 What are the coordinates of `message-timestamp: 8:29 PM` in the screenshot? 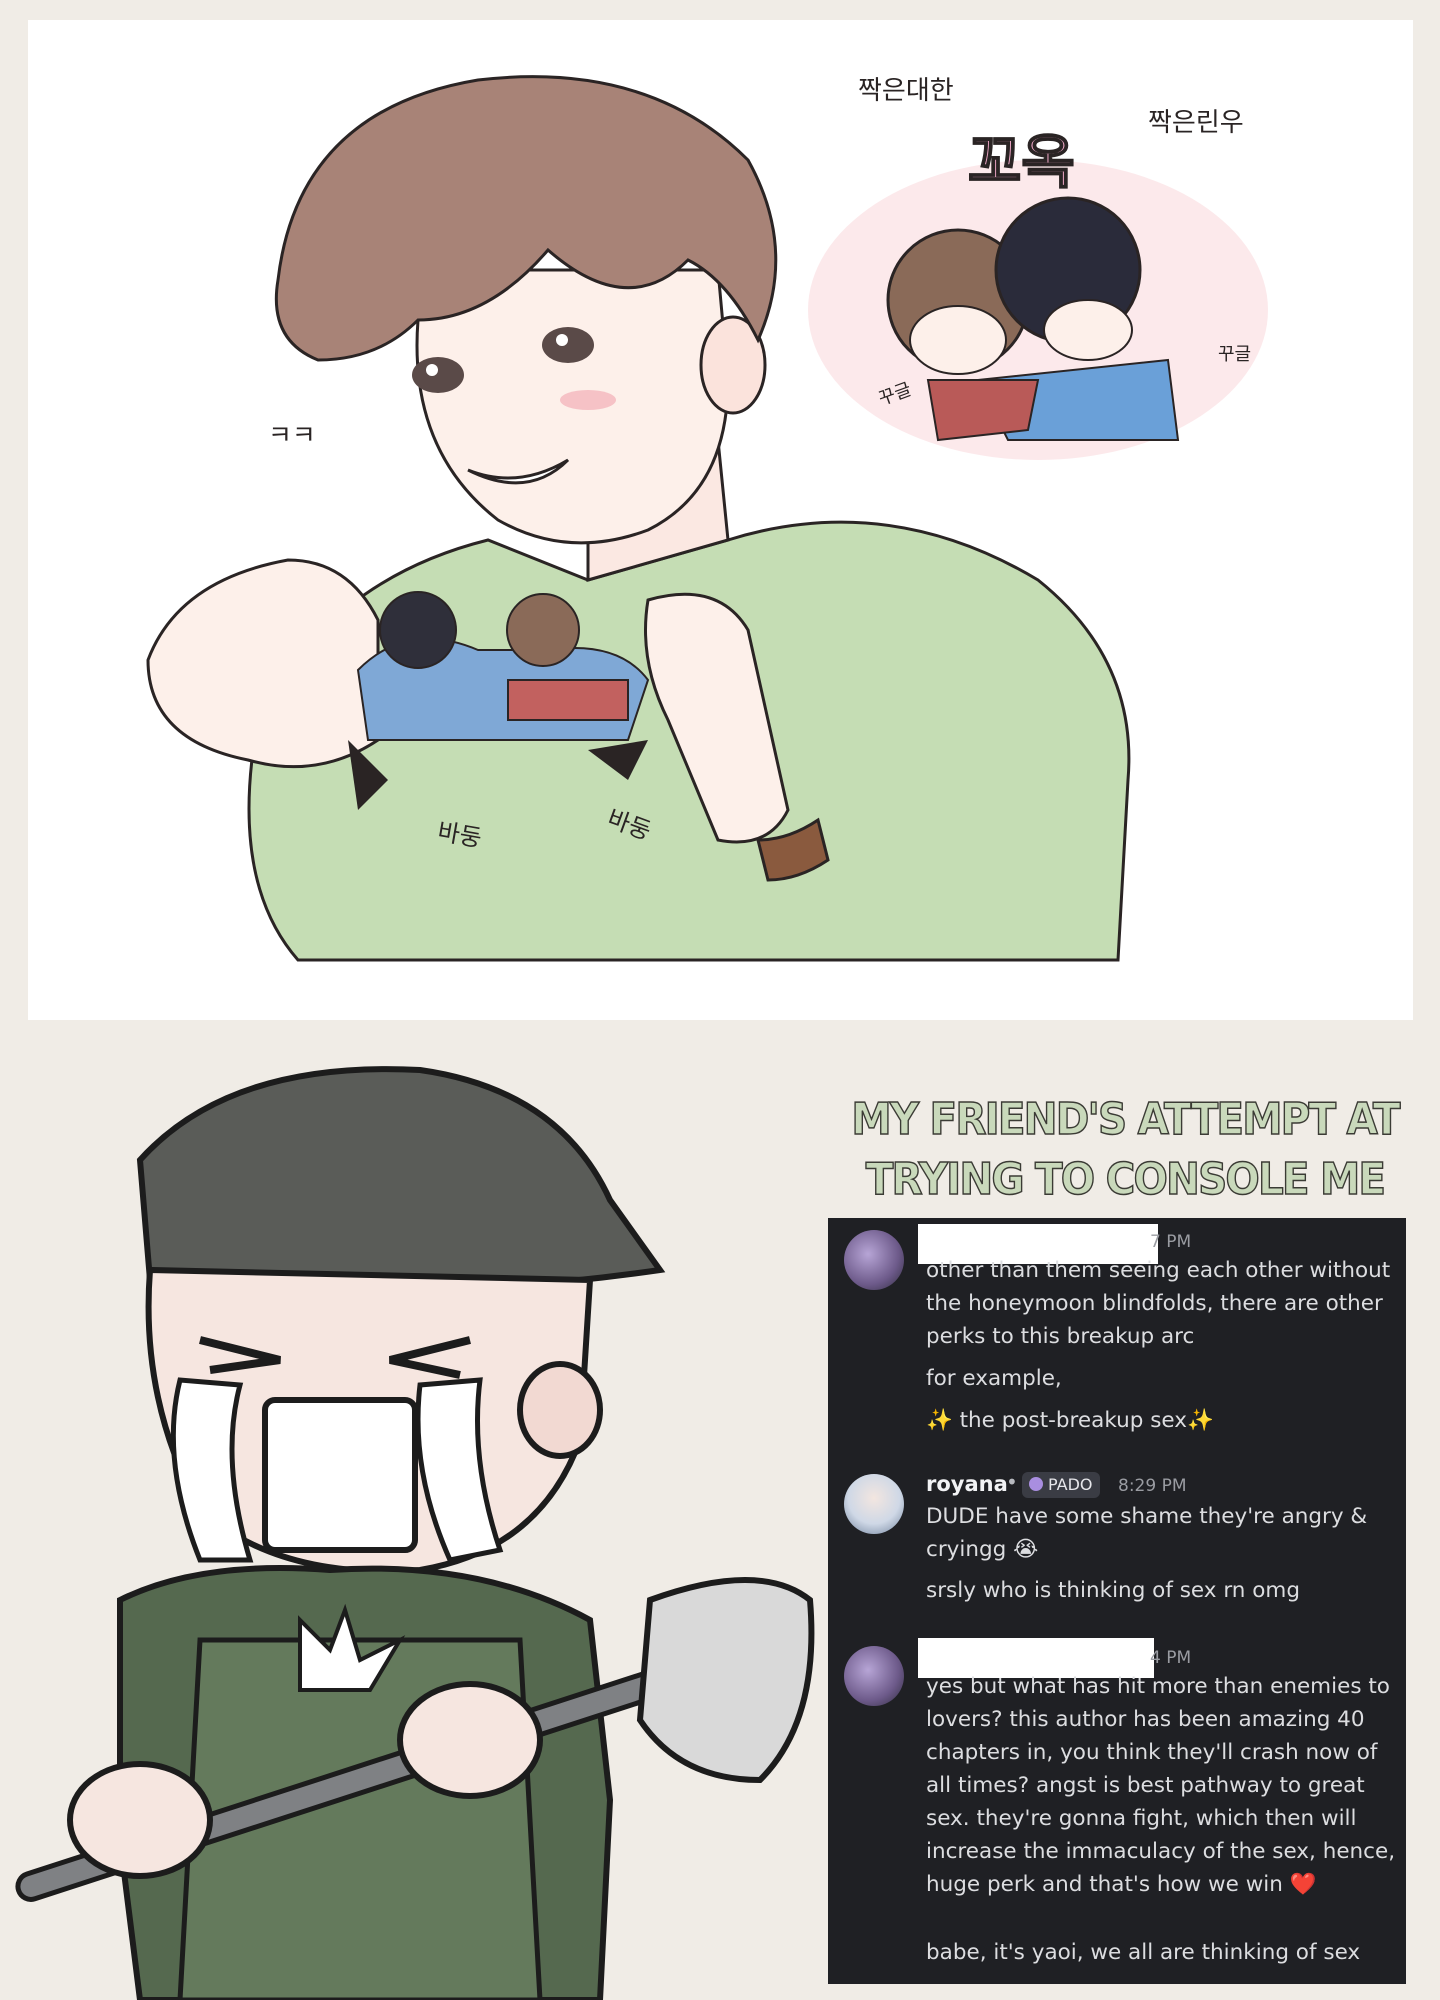 It's located at (1152, 1486).